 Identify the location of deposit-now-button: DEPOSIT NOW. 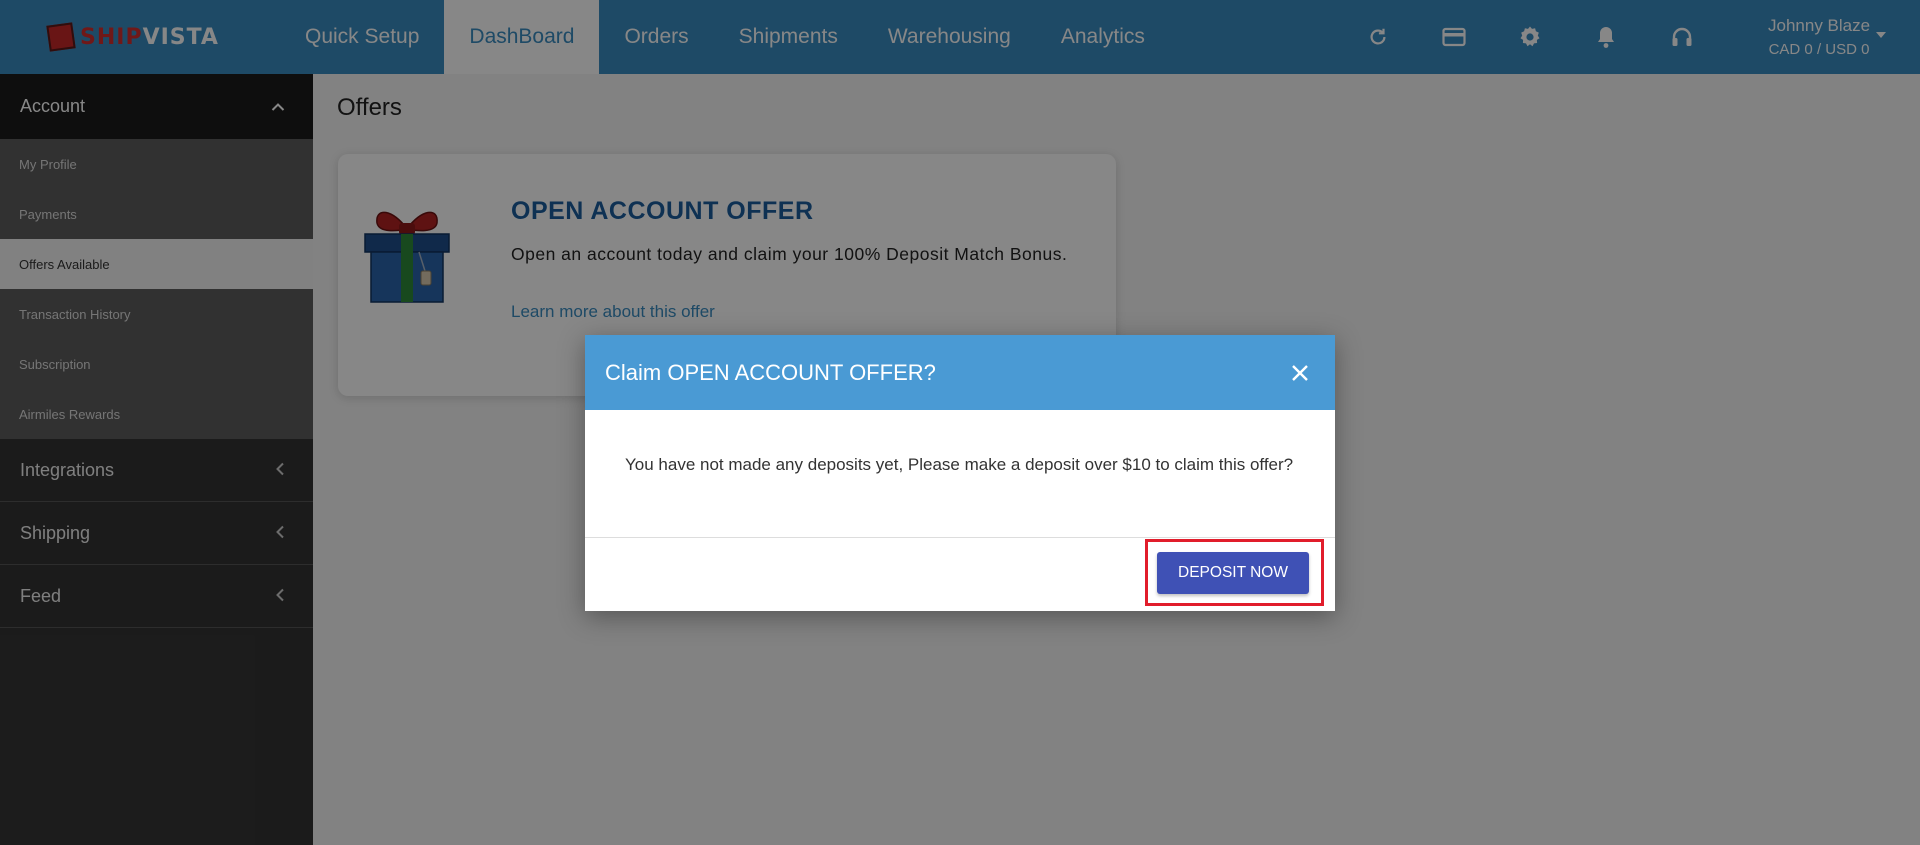
(1233, 573).